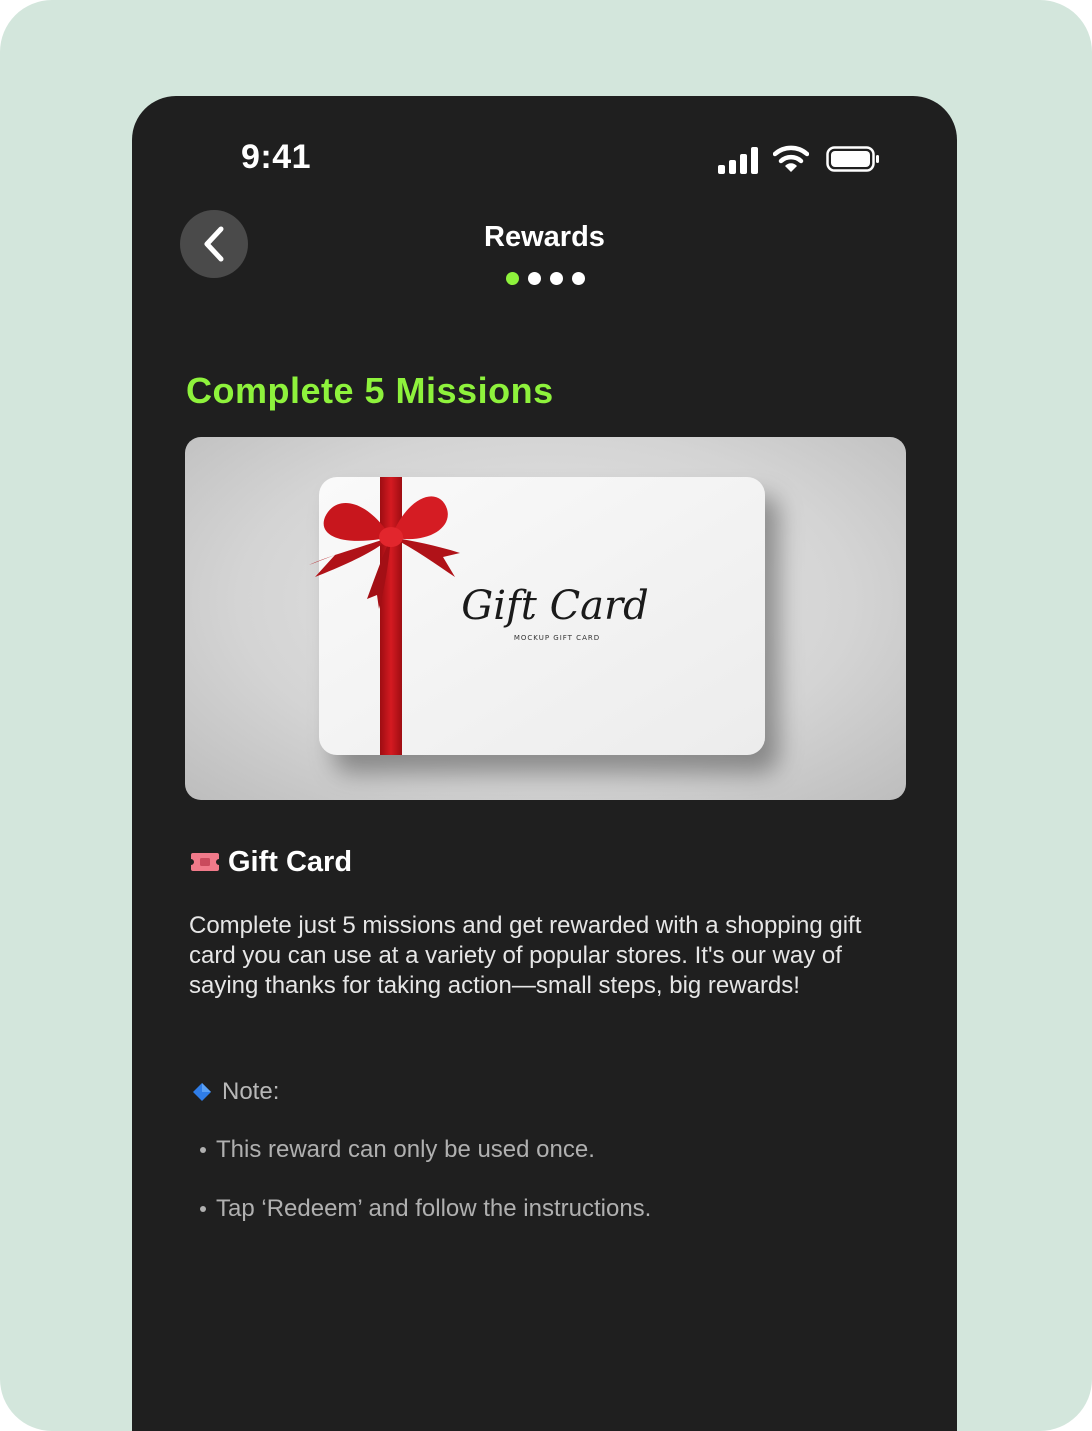 Image resolution: width=1092 pixels, height=1431 pixels. Describe the element at coordinates (512, 278) in the screenshot. I see `pagination-dot-active` at that location.